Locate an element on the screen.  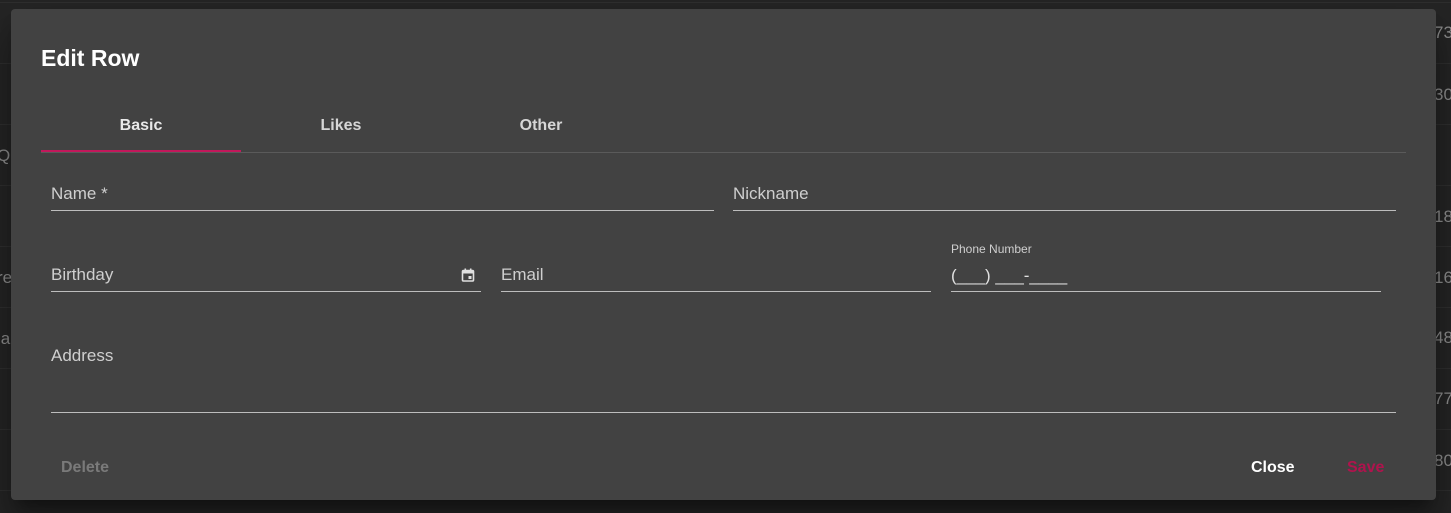
tab-bar: Basic Likes Other is located at coordinates (723, 127).